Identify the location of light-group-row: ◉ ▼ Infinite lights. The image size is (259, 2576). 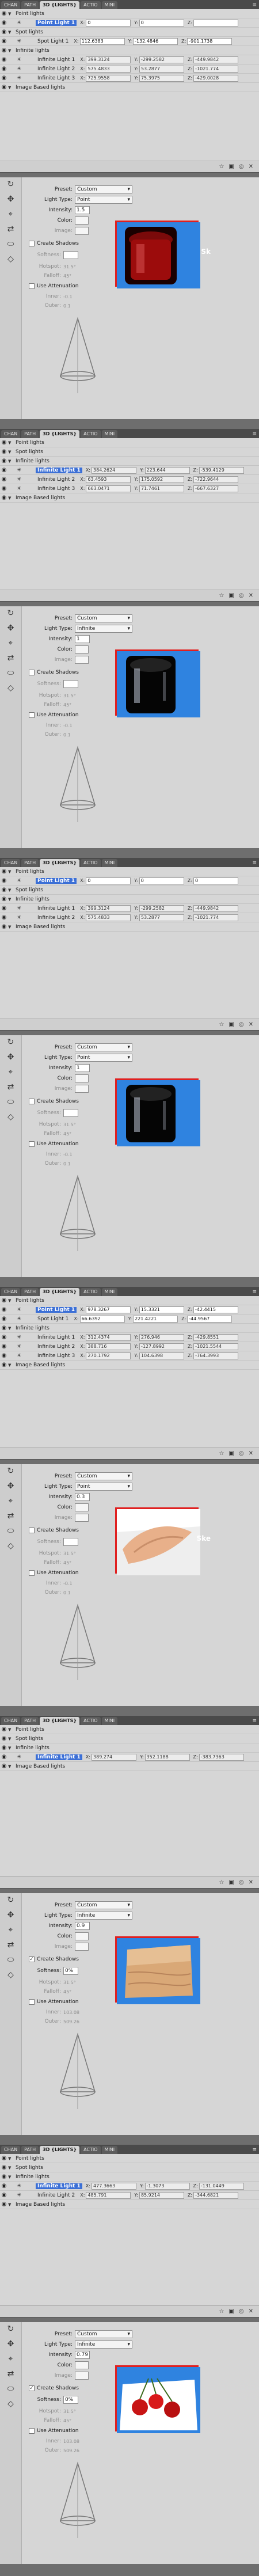
(129, 51).